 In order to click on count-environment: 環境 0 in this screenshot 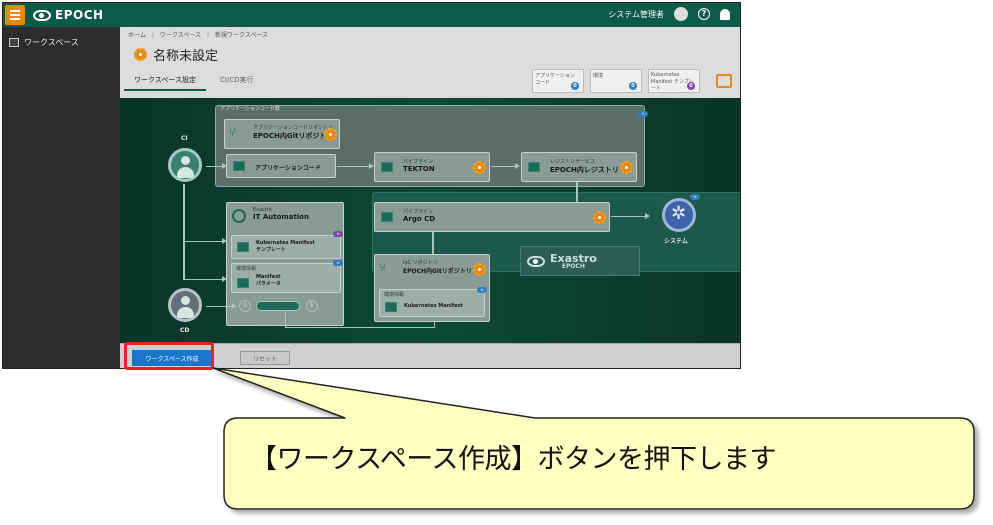, I will do `click(616, 81)`.